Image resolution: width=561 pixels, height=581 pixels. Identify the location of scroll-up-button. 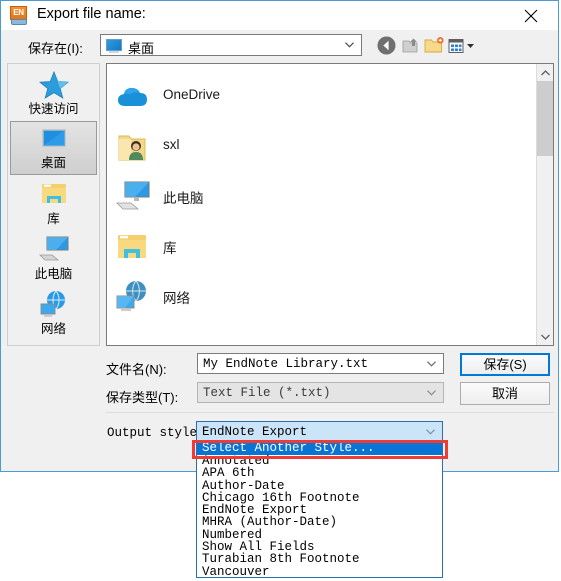
(545, 72).